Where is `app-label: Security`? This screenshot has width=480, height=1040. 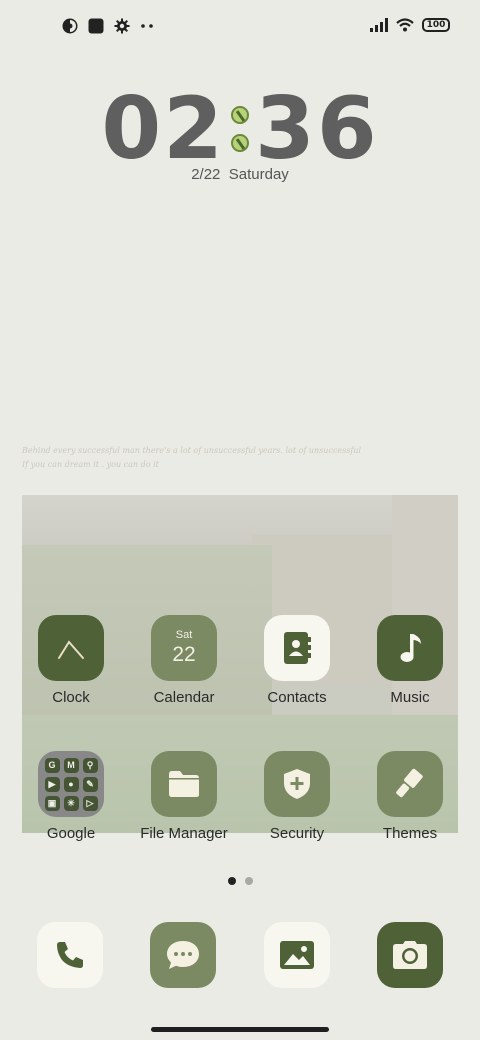 app-label: Security is located at coordinates (297, 833).